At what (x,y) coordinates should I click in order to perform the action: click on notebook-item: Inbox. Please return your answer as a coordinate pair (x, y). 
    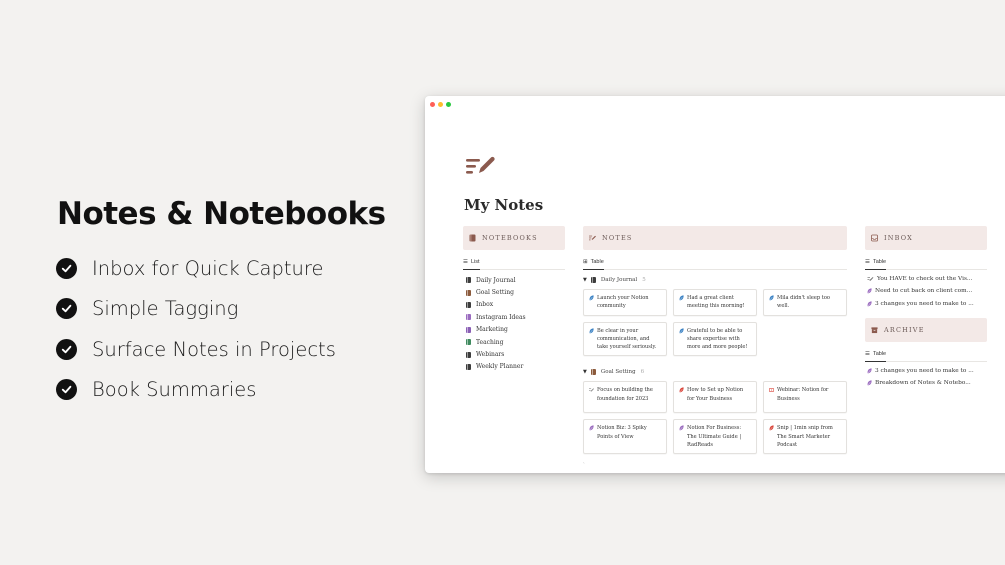
    Looking at the image, I should click on (514, 305).